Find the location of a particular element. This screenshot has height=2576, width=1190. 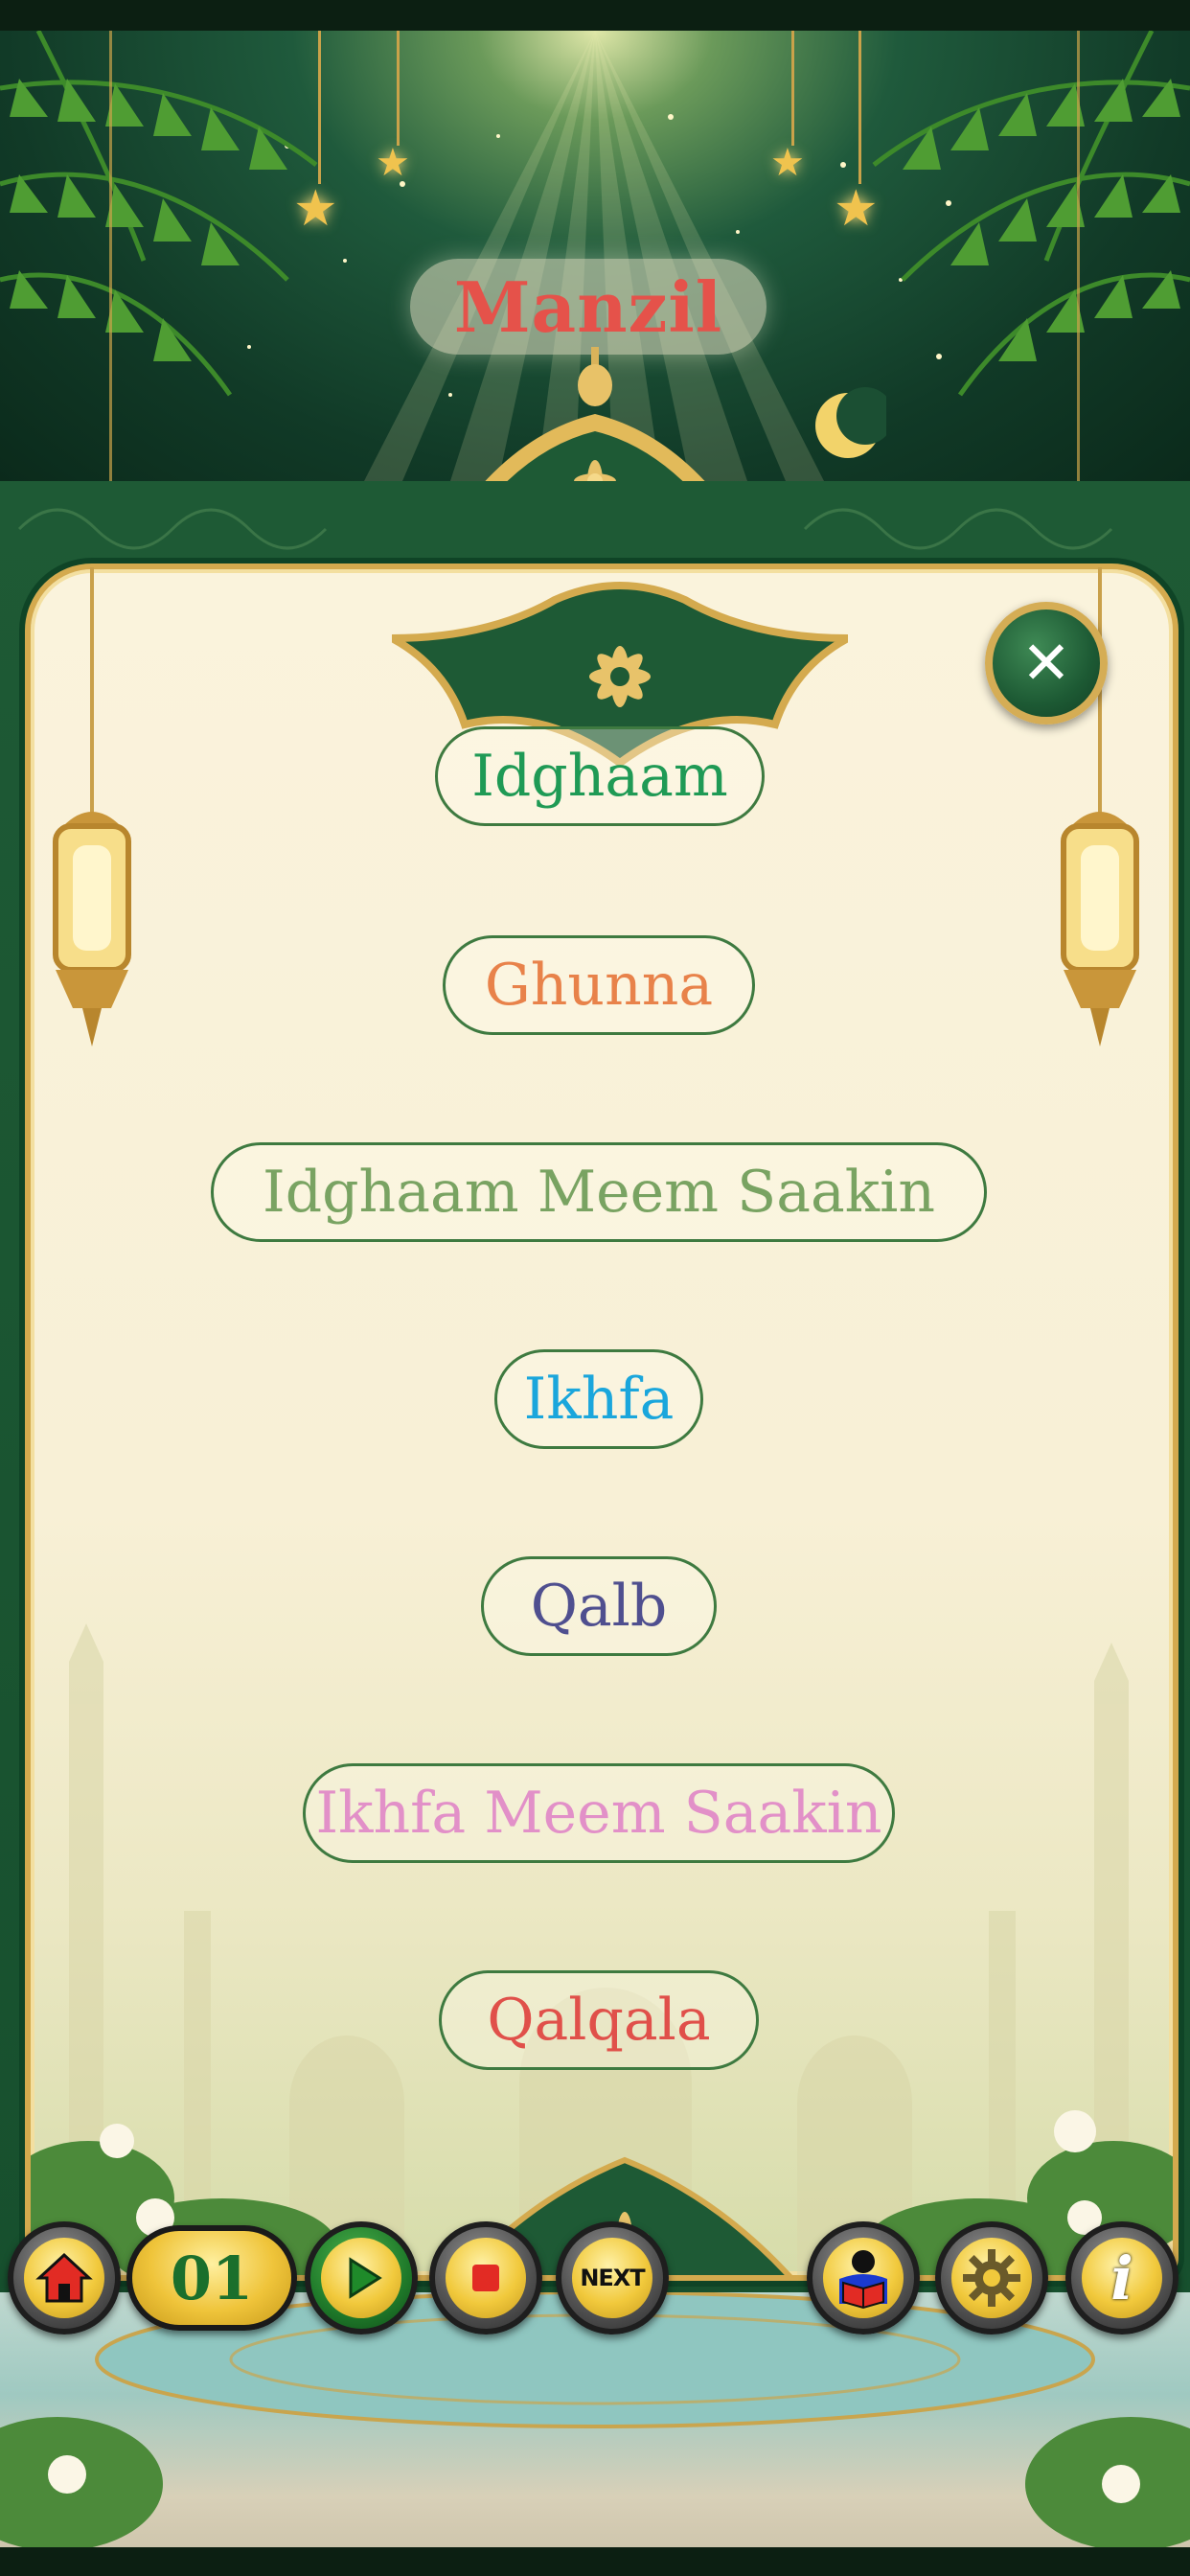

info-button: i is located at coordinates (1122, 2277).